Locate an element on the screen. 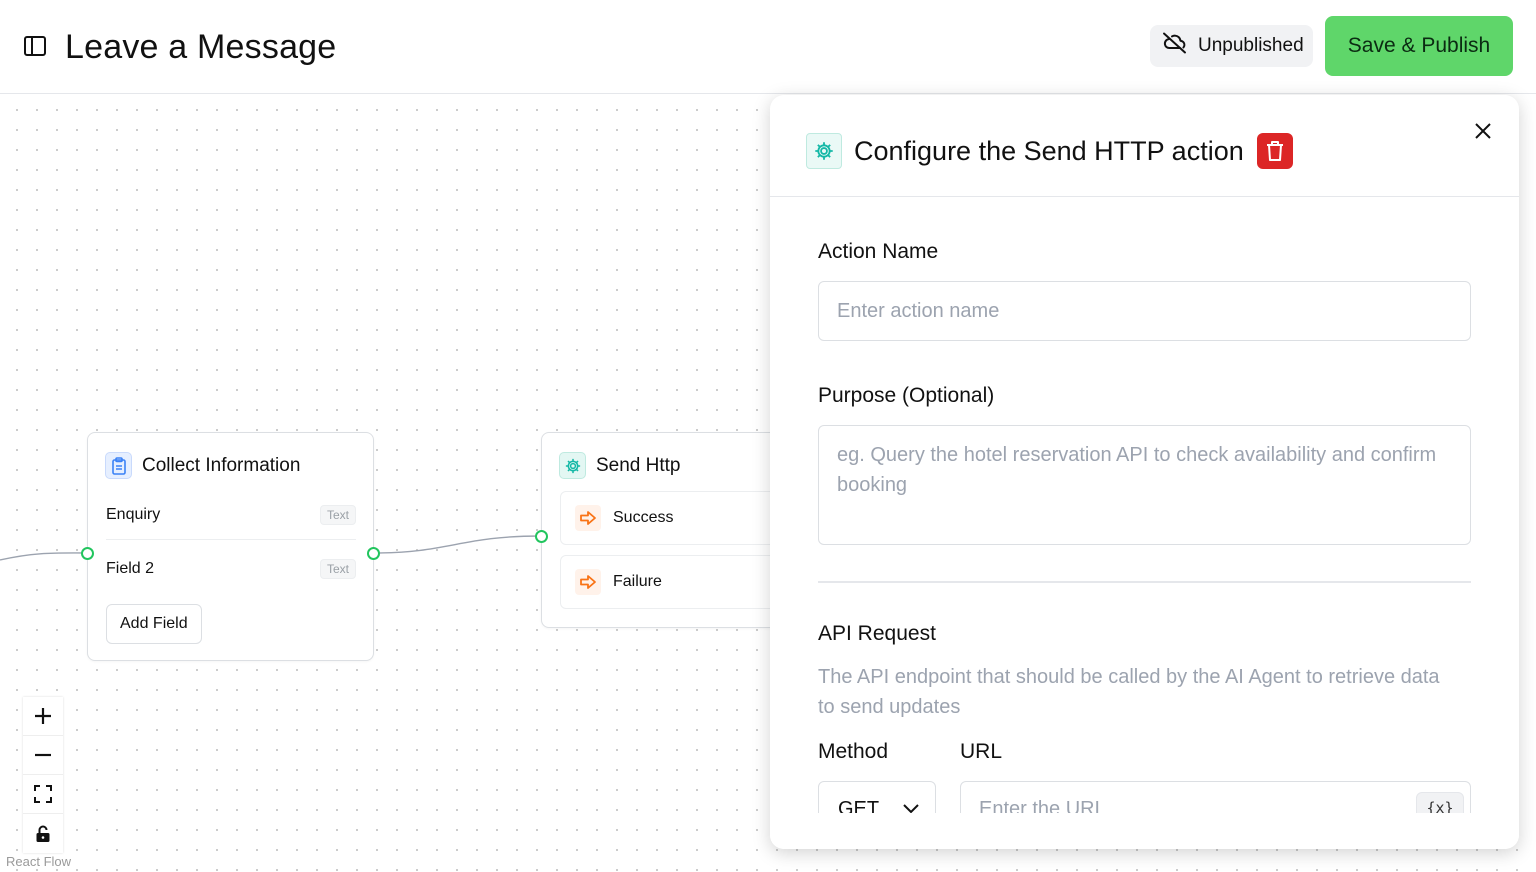  delete-action-button is located at coordinates (1275, 151).